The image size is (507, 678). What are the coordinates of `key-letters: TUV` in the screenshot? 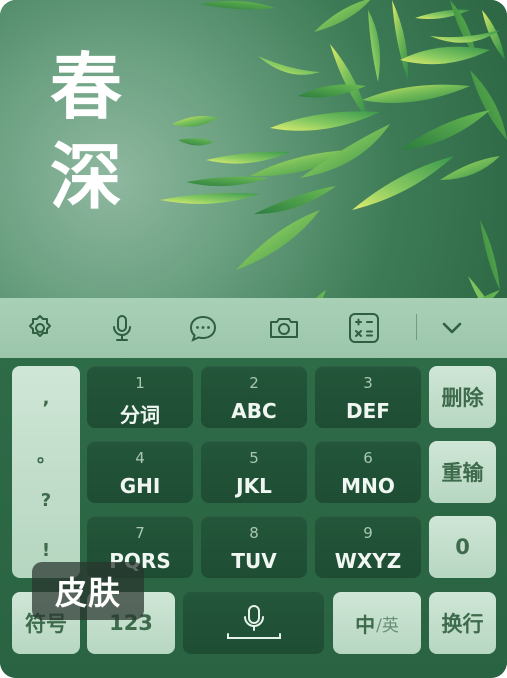 It's located at (254, 561).